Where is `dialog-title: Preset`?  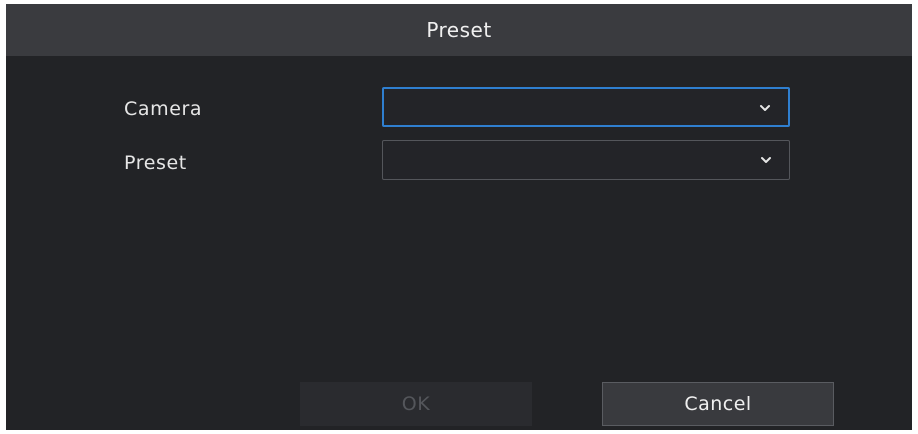 dialog-title: Preset is located at coordinates (459, 30).